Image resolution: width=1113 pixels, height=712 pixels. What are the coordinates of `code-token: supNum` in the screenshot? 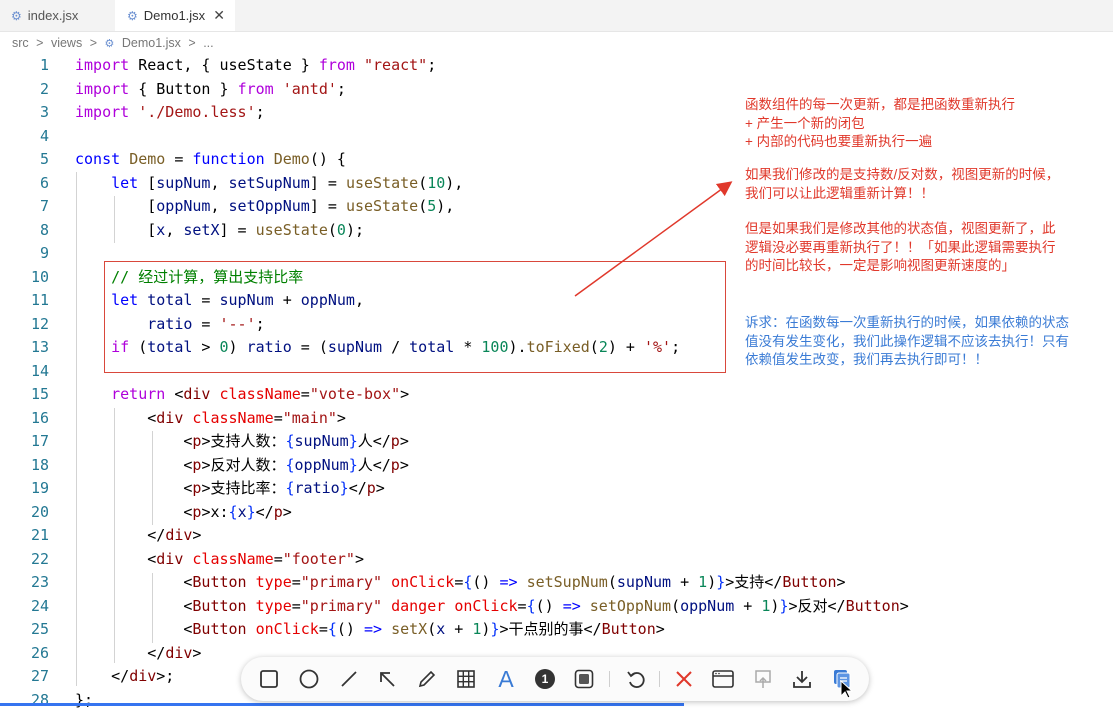 It's located at (644, 582).